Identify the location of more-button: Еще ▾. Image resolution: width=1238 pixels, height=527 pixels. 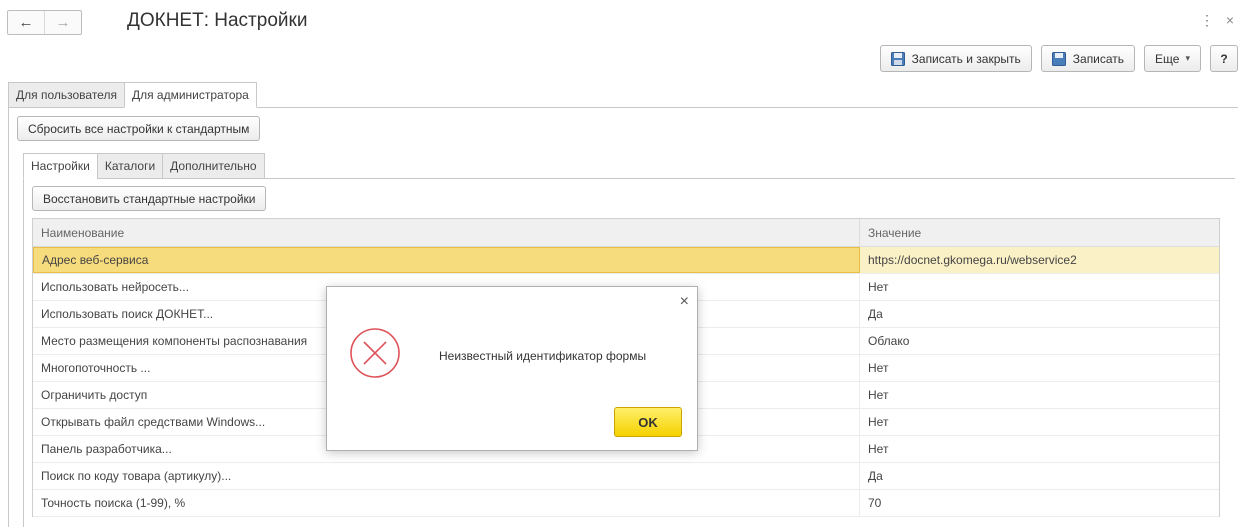
(1172, 58).